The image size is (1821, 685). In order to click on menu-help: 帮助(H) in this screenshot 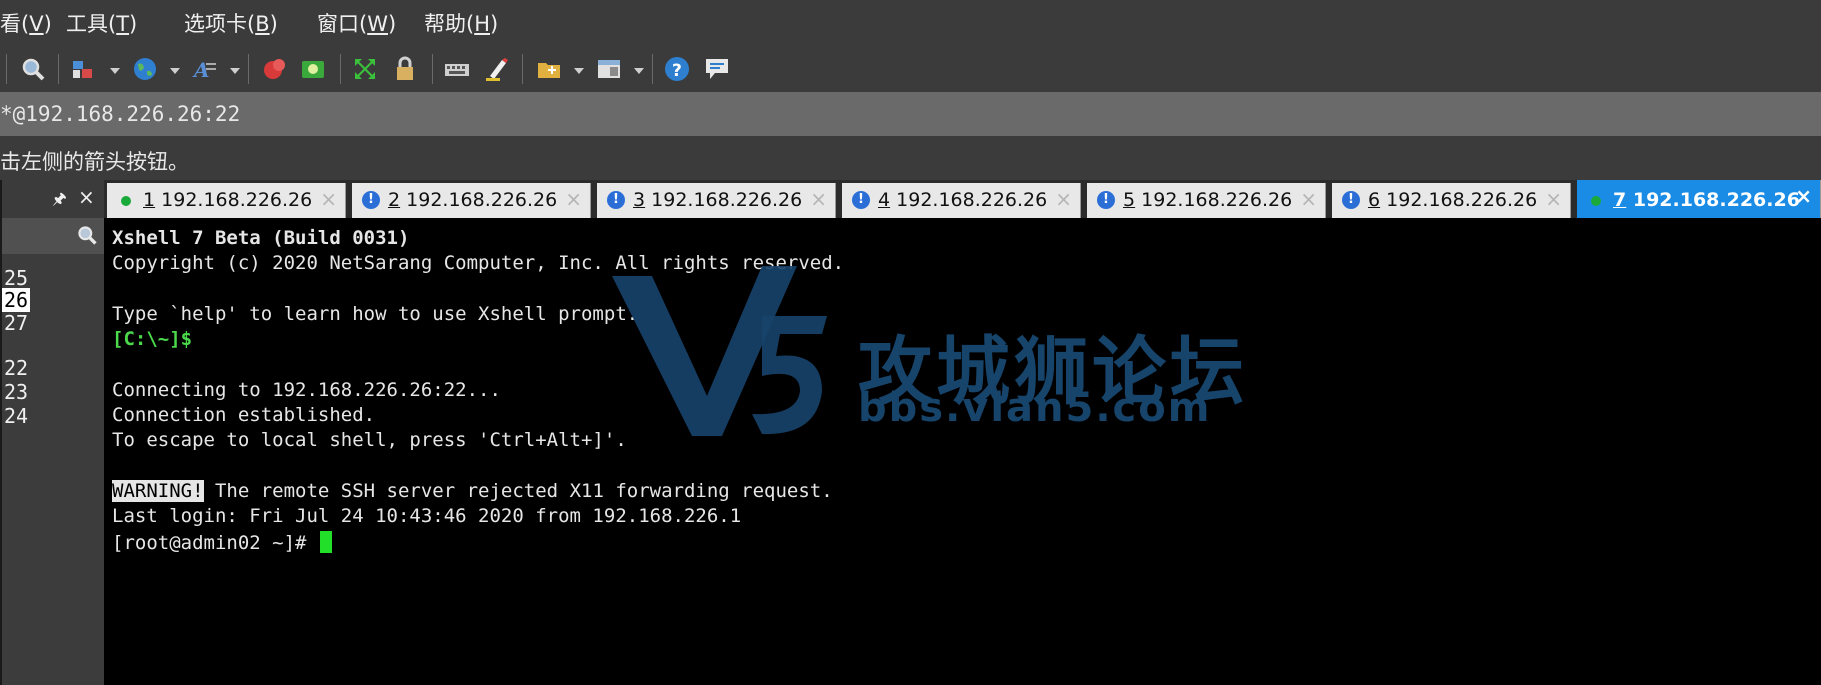, I will do `click(461, 23)`.